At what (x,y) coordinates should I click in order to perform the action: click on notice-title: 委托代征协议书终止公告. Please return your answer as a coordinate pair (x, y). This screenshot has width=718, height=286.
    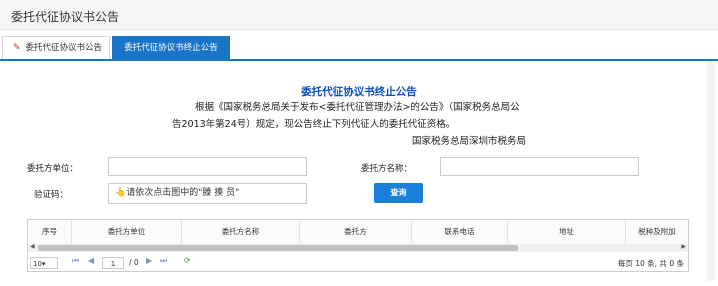
    Looking at the image, I should click on (359, 92).